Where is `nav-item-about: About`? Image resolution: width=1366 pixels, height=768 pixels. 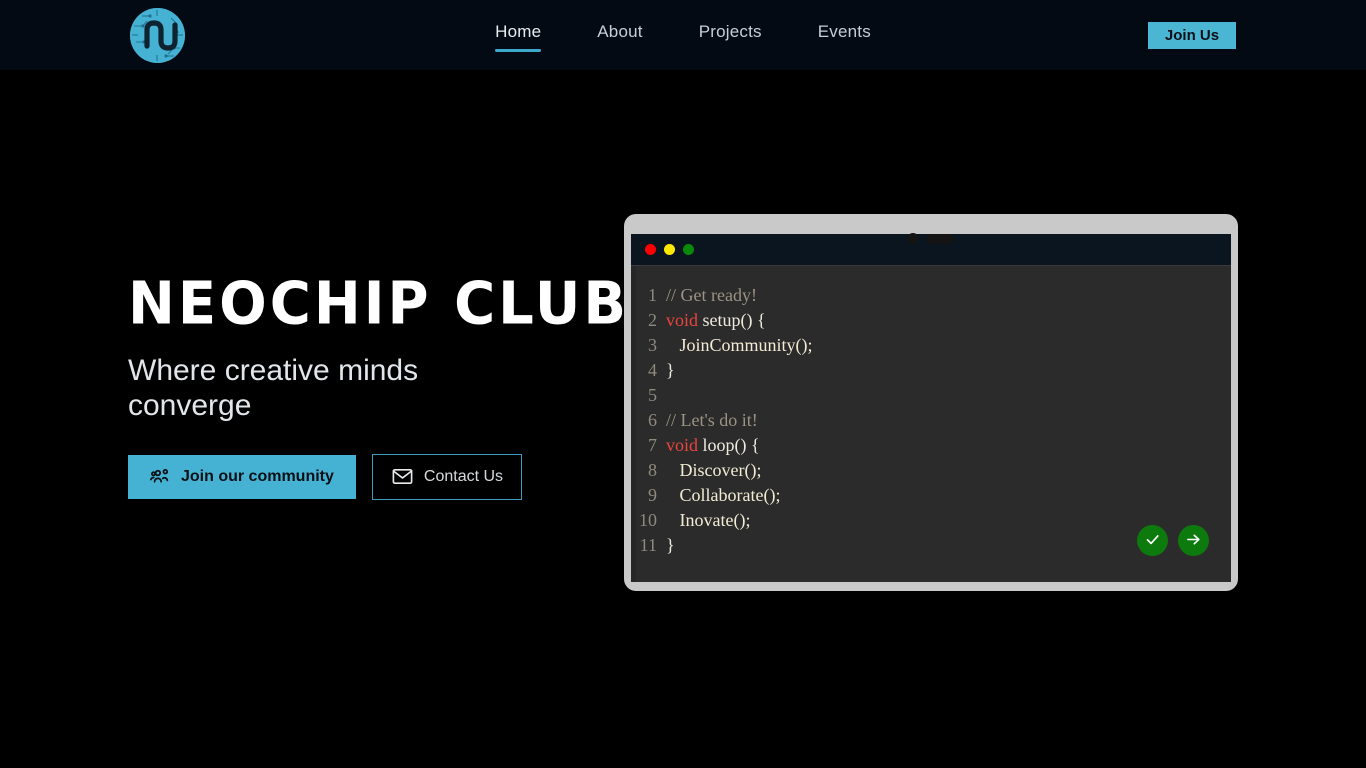 nav-item-about: About is located at coordinates (619, 35).